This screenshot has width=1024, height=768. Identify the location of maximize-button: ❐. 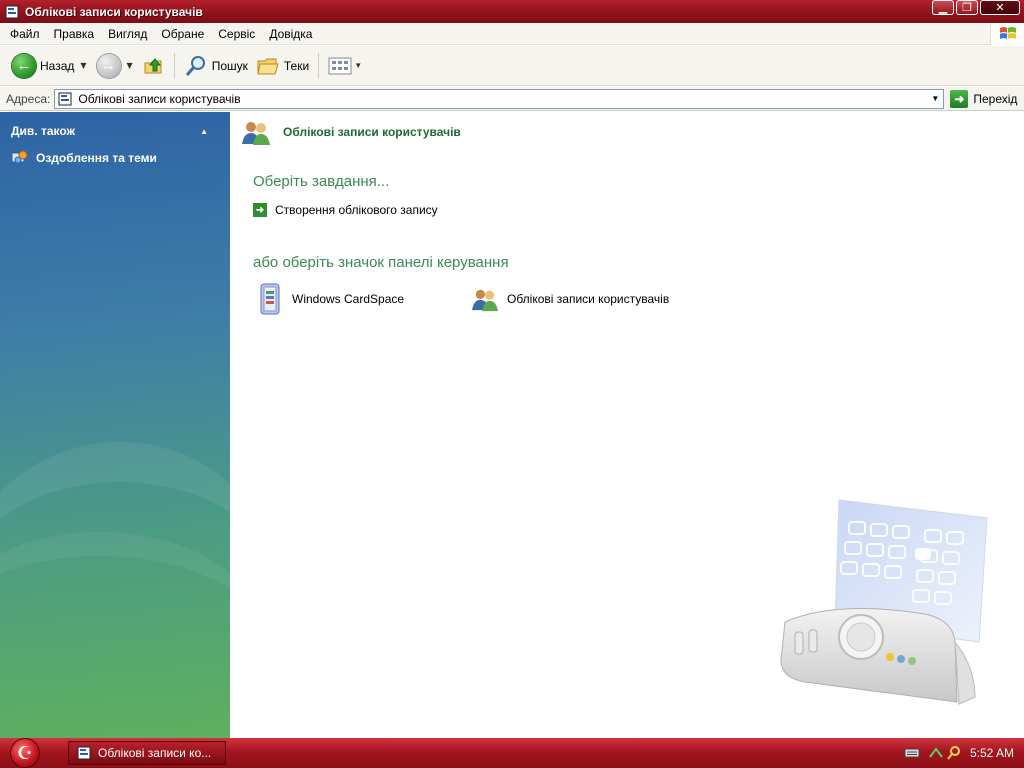
(967, 7).